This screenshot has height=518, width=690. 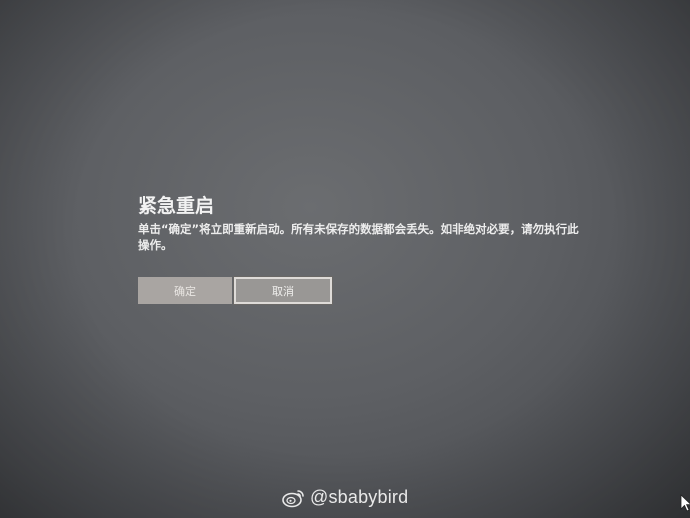 I want to click on weibo-icon, so click(x=294, y=498).